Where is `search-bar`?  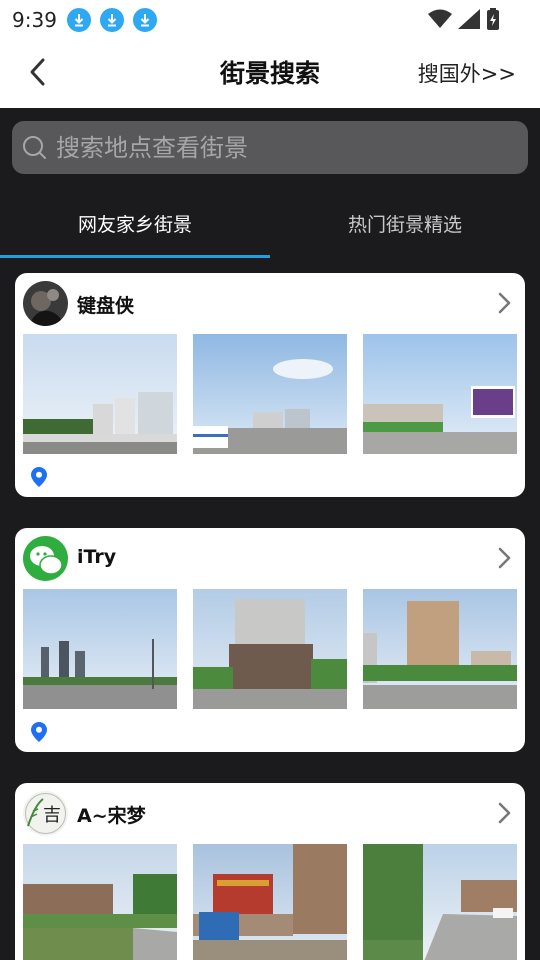
search-bar is located at coordinates (270, 147).